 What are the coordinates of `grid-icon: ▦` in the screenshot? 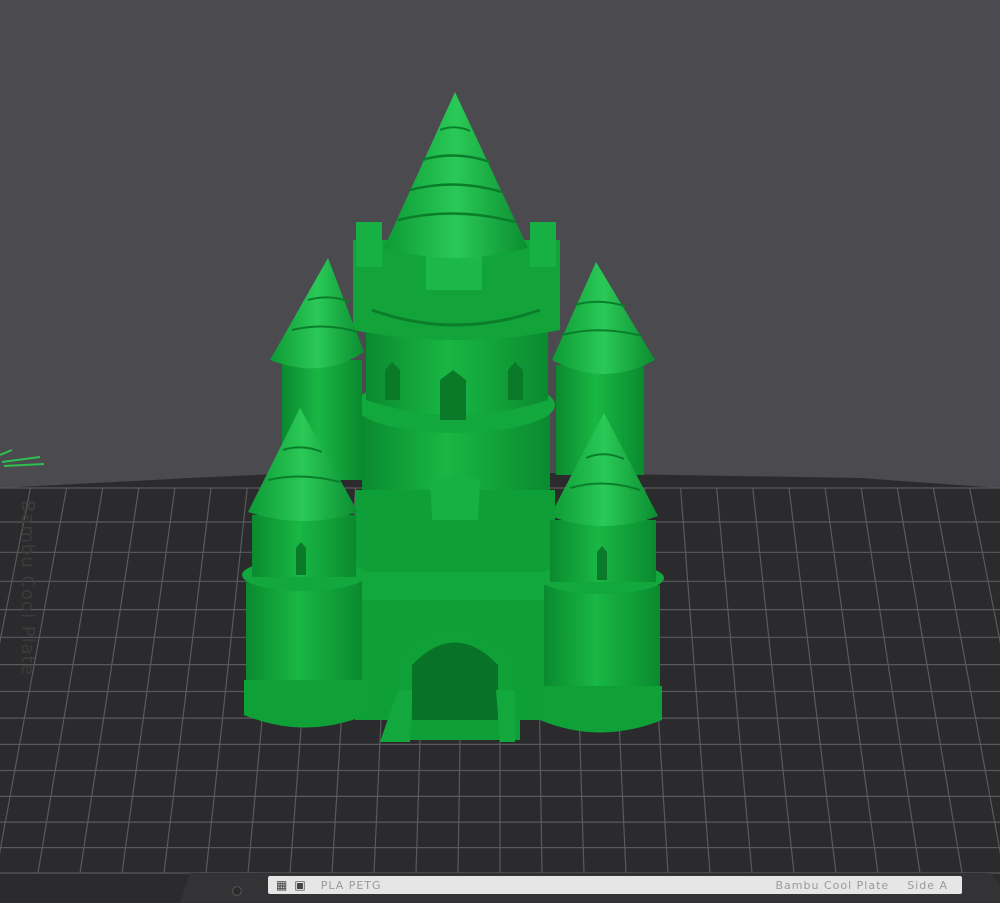 It's located at (282, 885).